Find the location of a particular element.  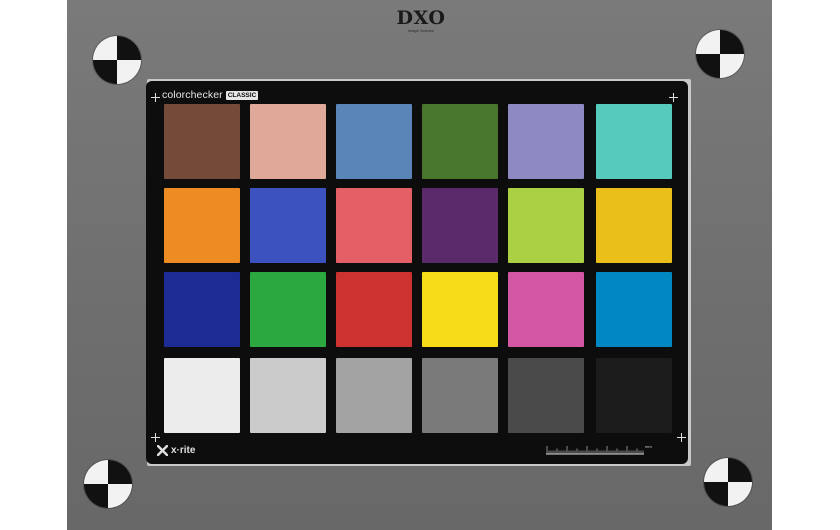

color-patch-magenta is located at coordinates (546, 309).